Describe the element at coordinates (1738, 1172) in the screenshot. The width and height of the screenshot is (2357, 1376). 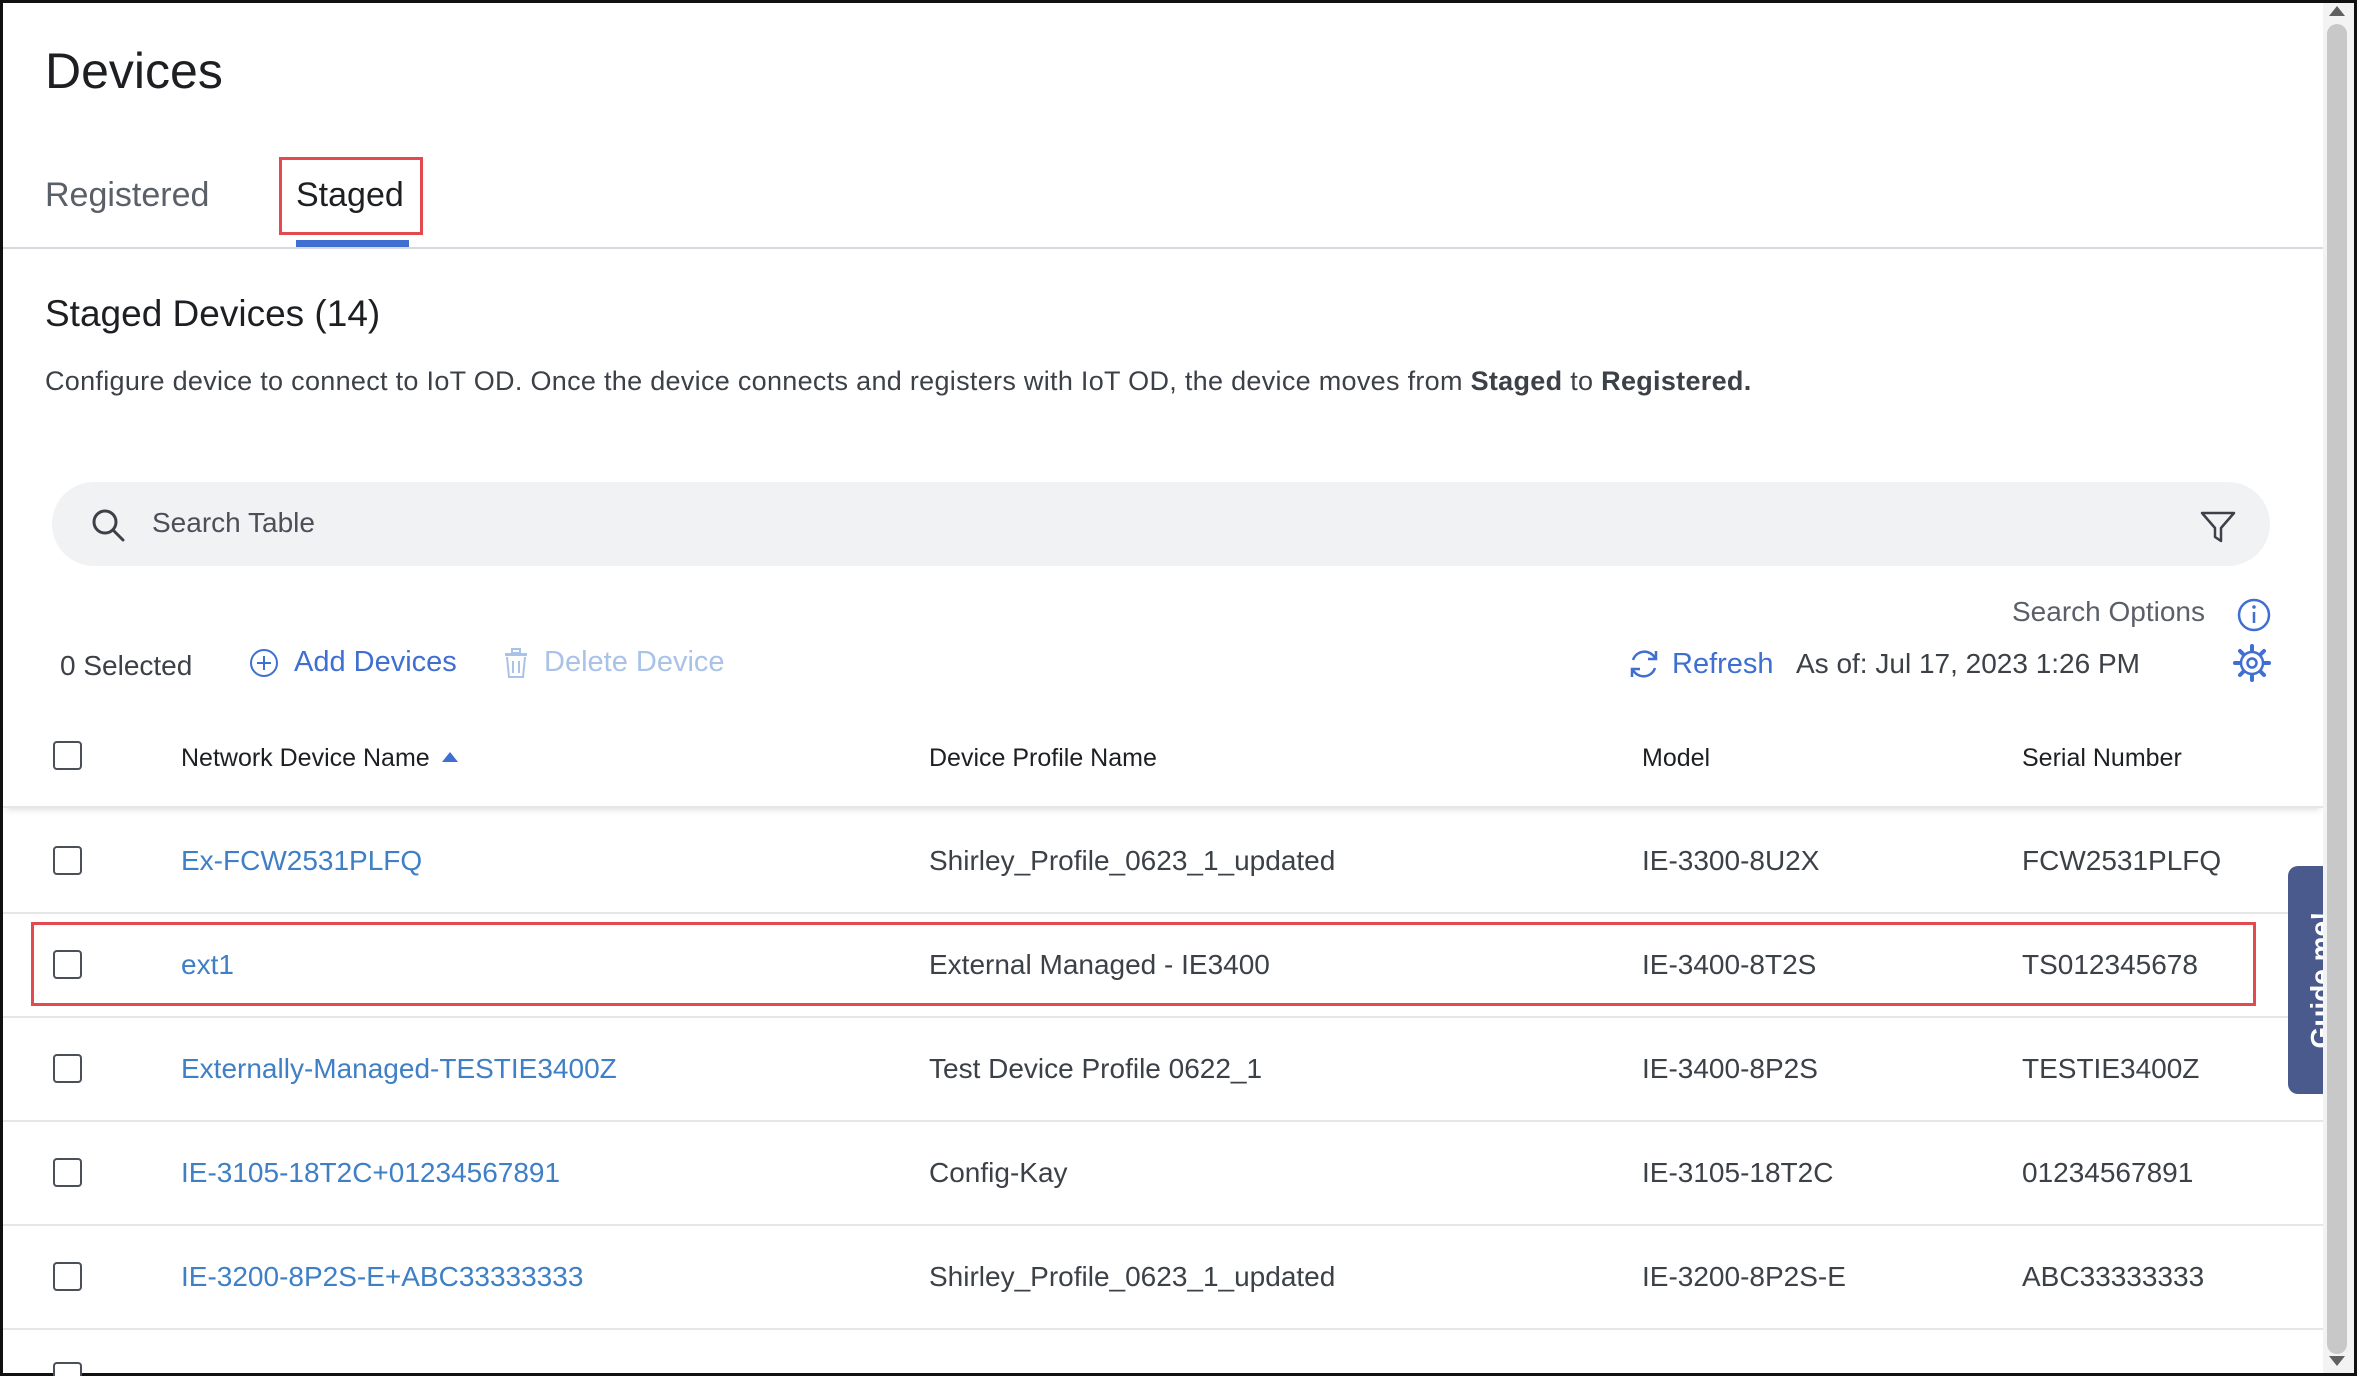
I see `device-model: IE-3105-18T2C` at that location.